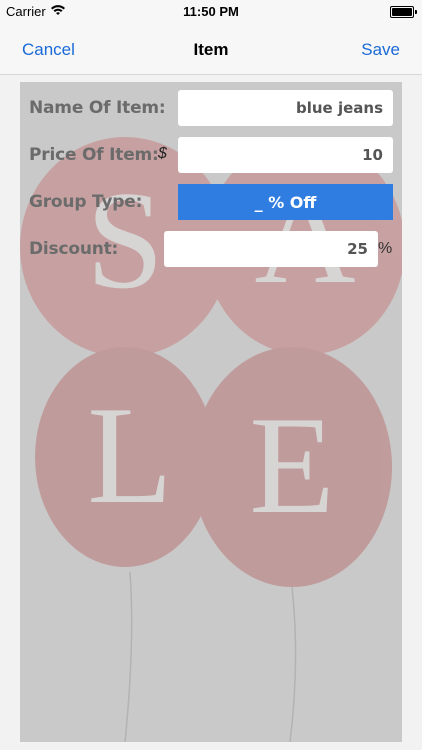 The width and height of the screenshot is (422, 750). I want to click on page-title: Item, so click(211, 49).